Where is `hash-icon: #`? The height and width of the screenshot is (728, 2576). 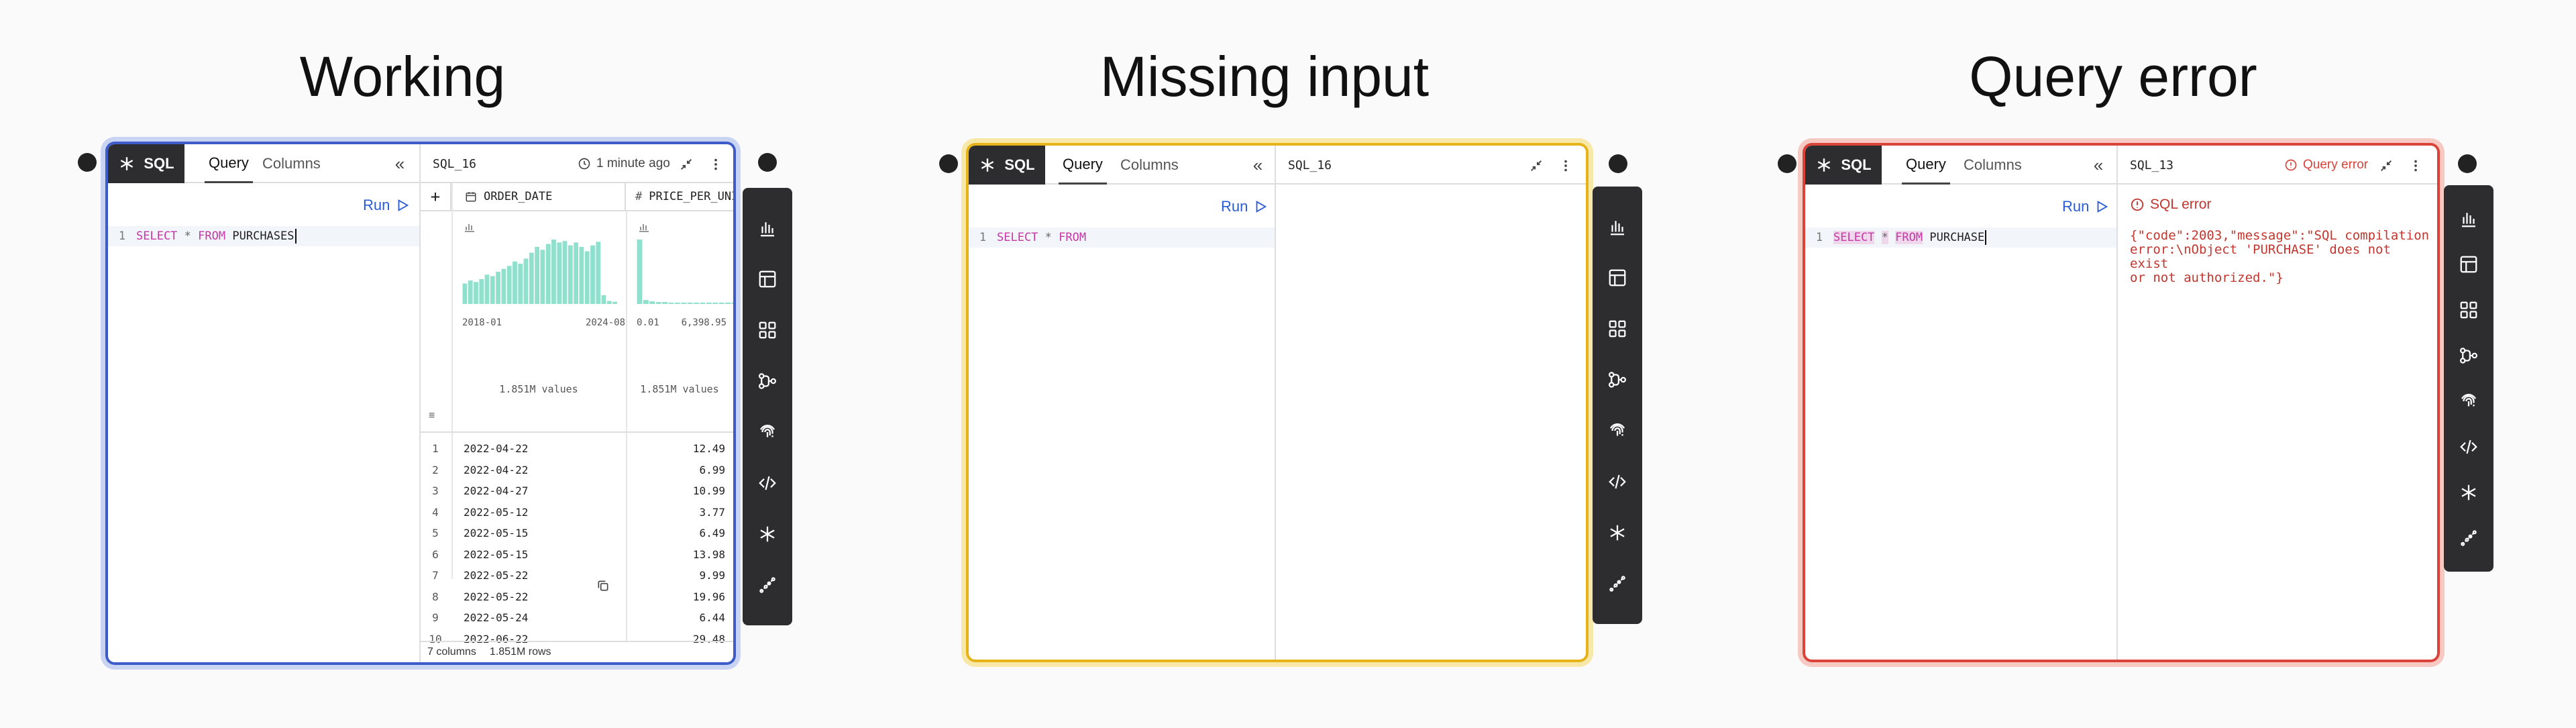 hash-icon: # is located at coordinates (639, 196).